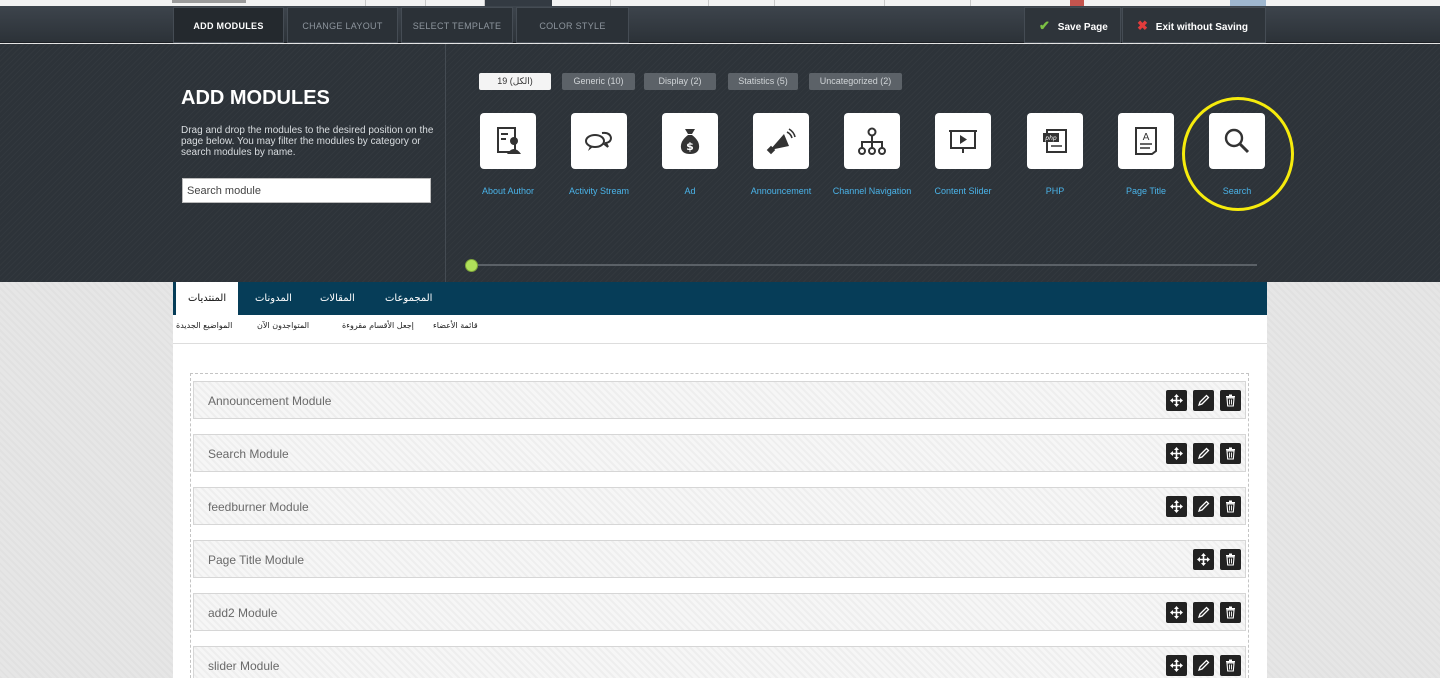  I want to click on php-icon: php, so click(1055, 141).